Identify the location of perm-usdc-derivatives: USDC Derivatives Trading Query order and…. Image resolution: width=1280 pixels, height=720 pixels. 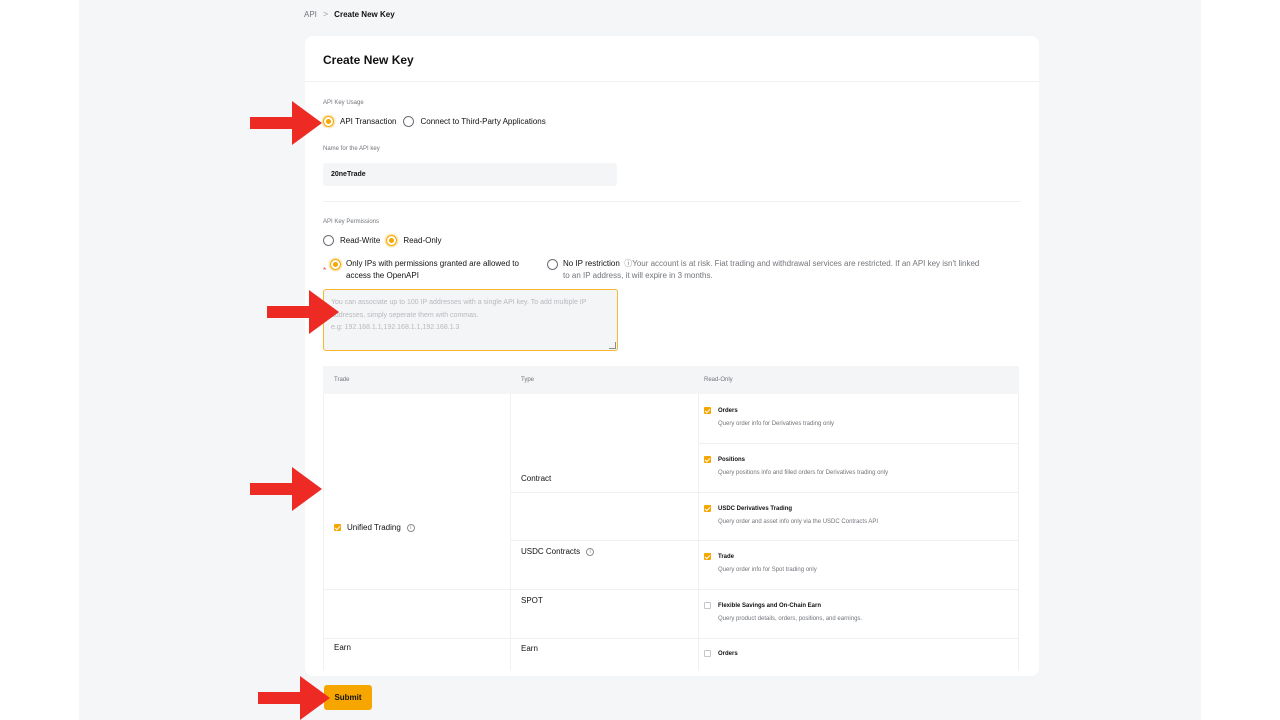
(791, 515).